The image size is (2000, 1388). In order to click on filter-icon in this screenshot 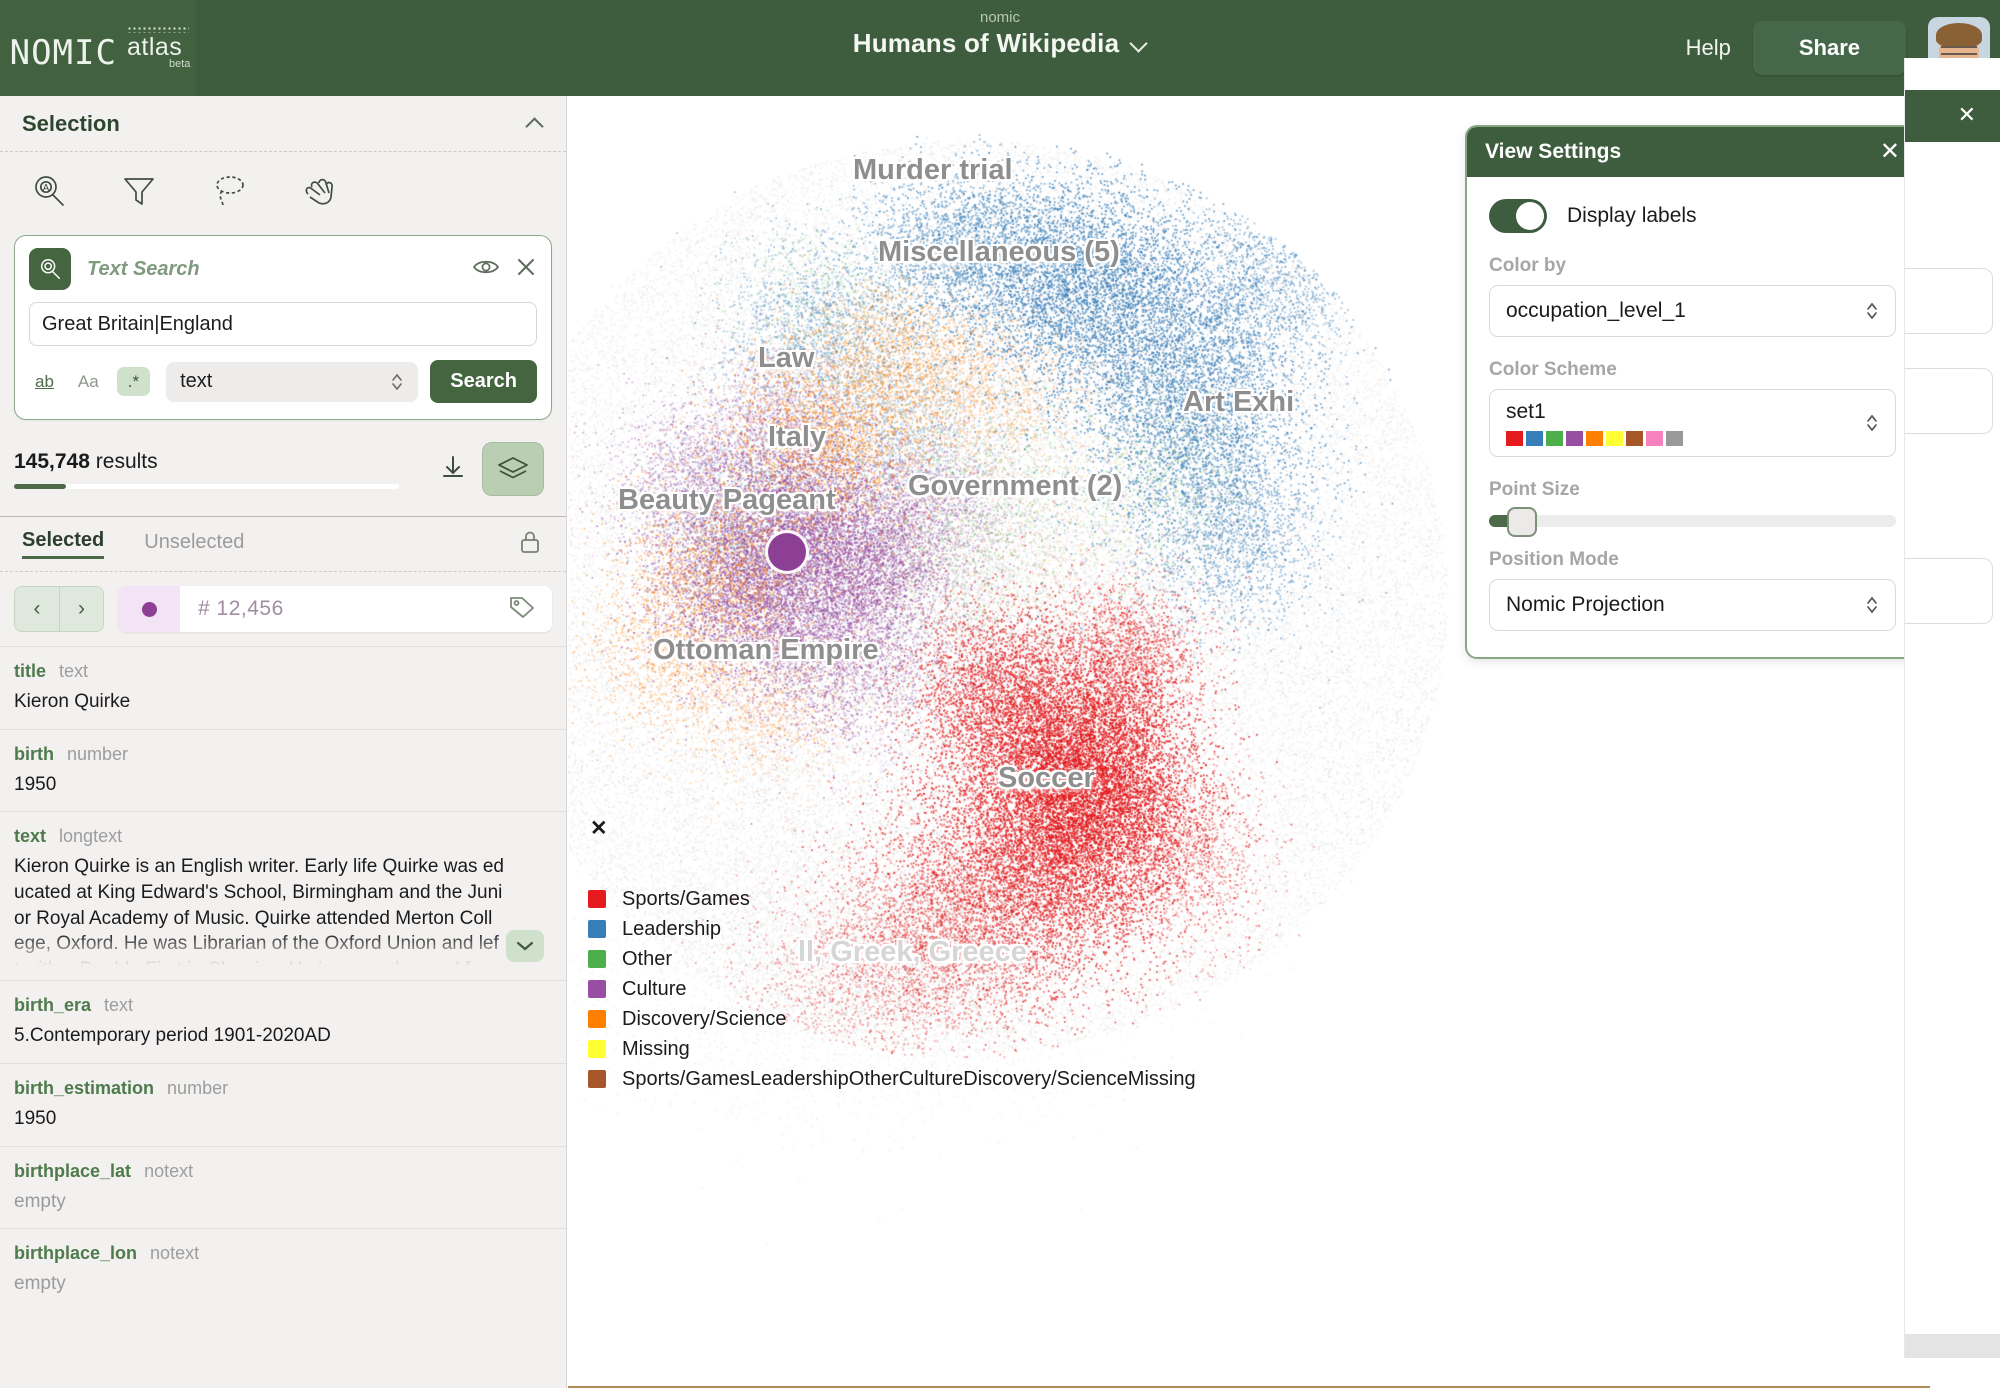, I will do `click(139, 193)`.